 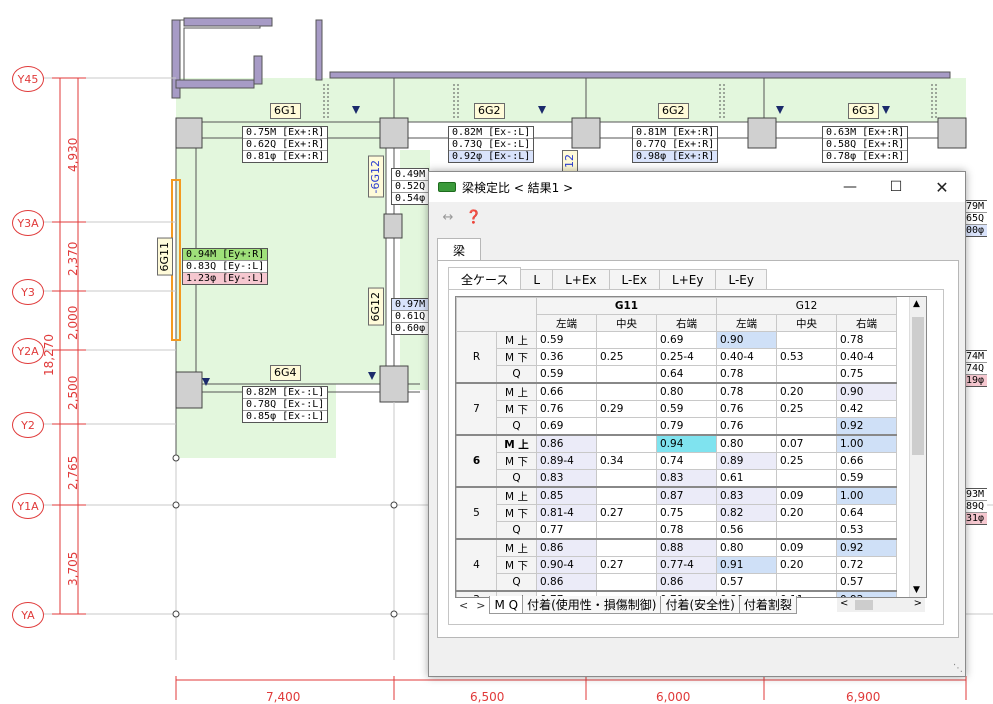 I want to click on tab-beam: 梁, so click(x=459, y=249).